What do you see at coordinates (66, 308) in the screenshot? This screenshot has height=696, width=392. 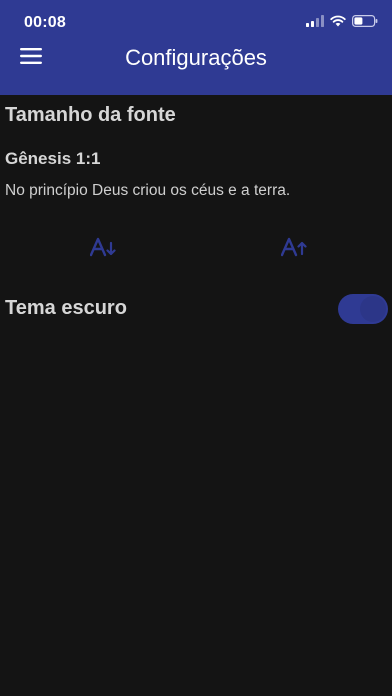 I see `dark-theme-label: Tema escuro` at bounding box center [66, 308].